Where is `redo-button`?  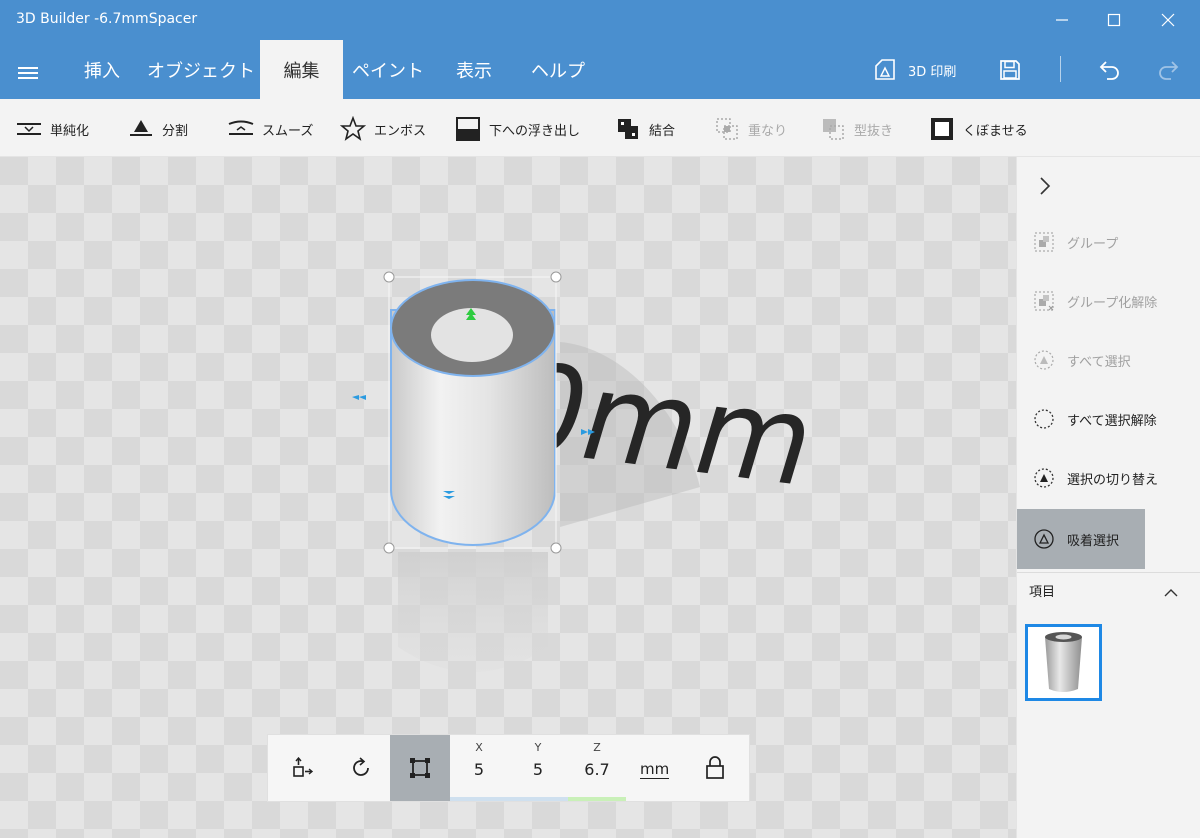
redo-button is located at coordinates (1168, 70).